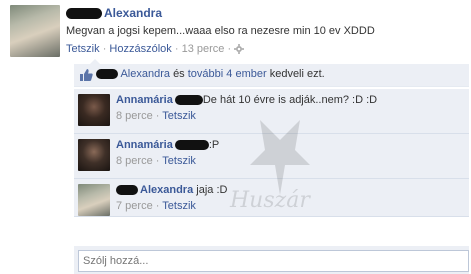 This screenshot has height=274, width=471. Describe the element at coordinates (203, 49) in the screenshot. I see `post-time: 13 perce` at that location.